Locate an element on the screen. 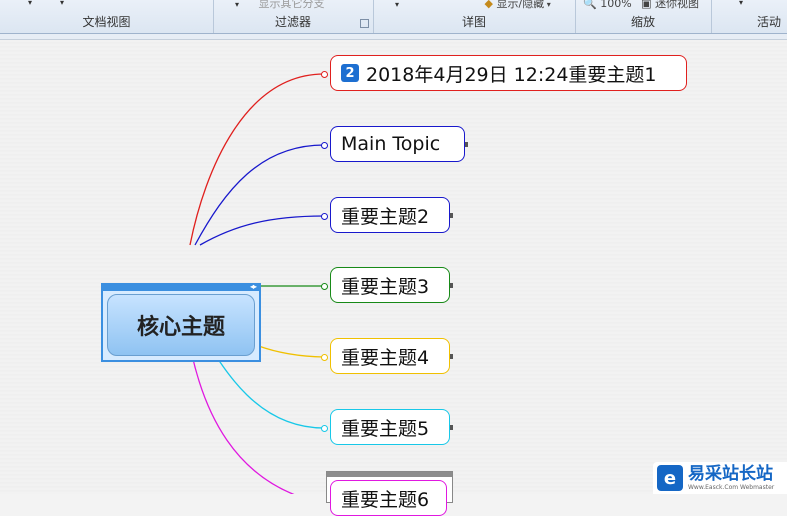  zoom-icon: 🔍 is located at coordinates (590, 5).